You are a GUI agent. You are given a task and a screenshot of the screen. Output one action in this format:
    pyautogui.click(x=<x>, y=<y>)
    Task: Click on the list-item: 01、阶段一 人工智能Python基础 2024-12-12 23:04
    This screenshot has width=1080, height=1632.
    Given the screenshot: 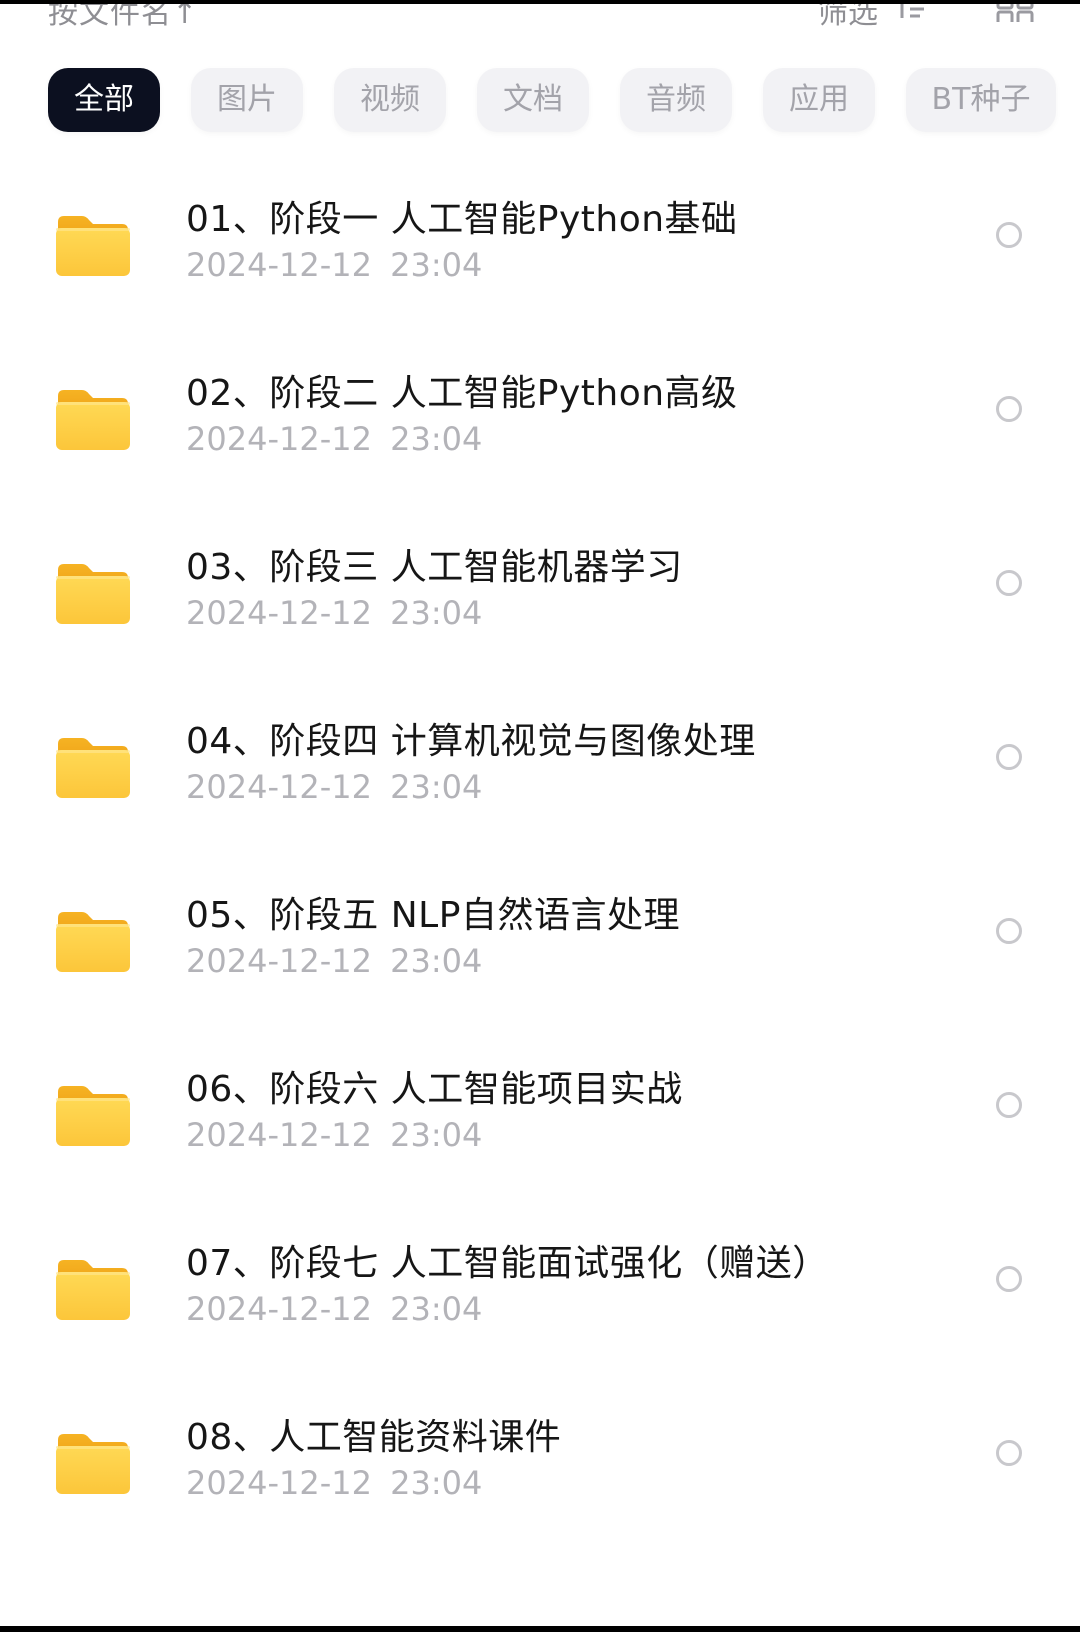 What is the action you would take?
    pyautogui.click(x=540, y=265)
    